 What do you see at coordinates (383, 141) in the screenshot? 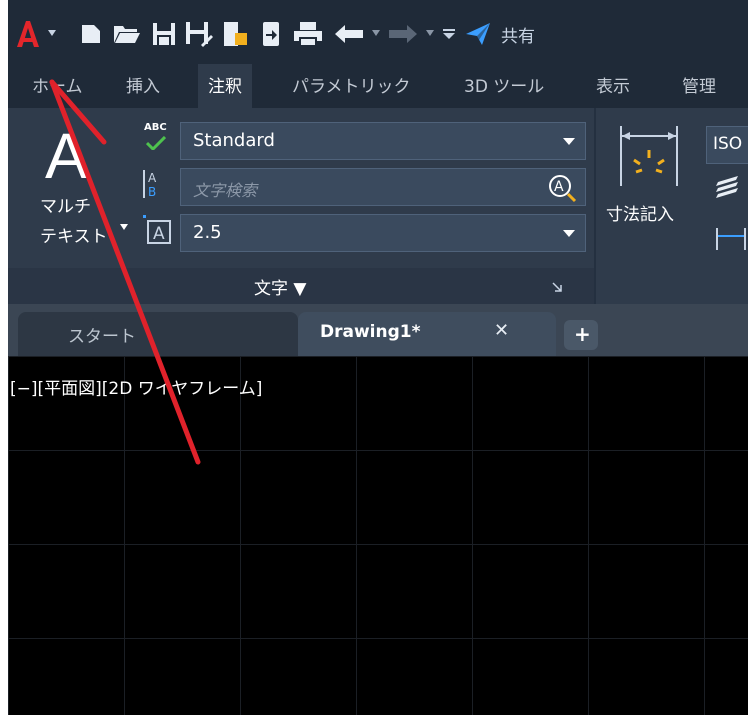
I see `text-style-dropdown: Standard` at bounding box center [383, 141].